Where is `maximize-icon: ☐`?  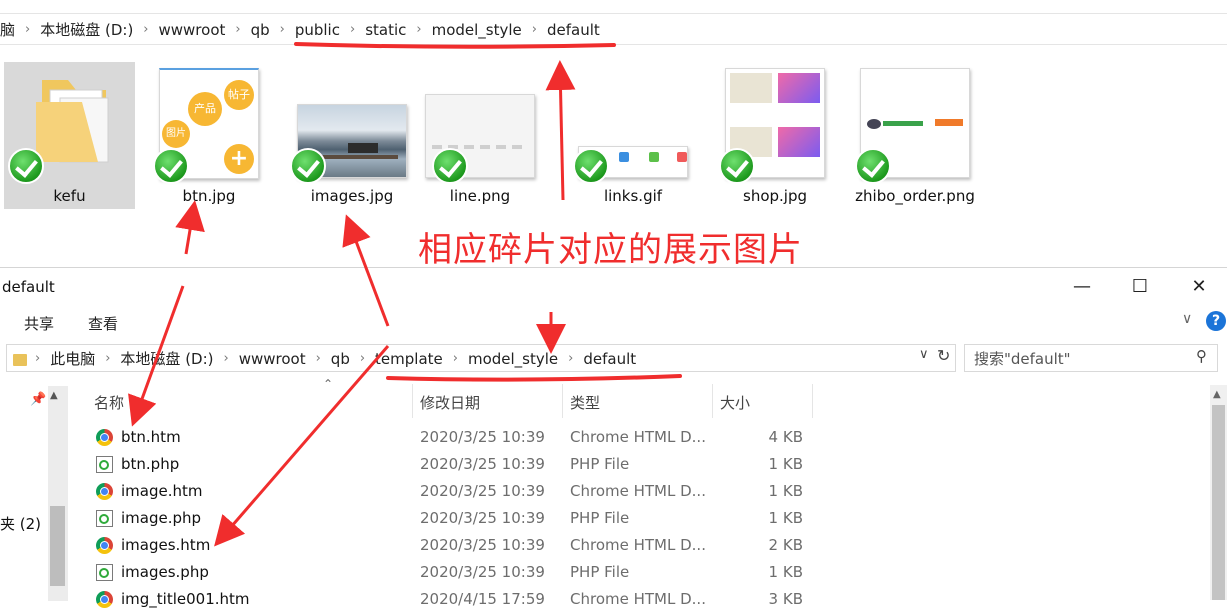 maximize-icon: ☐ is located at coordinates (1140, 287).